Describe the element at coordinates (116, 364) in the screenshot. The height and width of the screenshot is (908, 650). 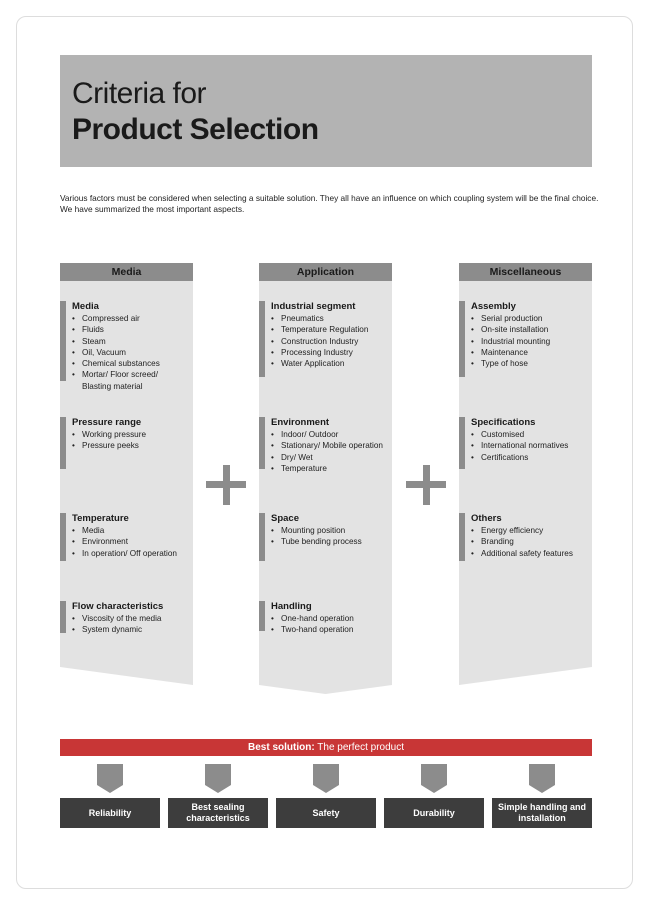
I see `list-item: Chemical substances` at that location.